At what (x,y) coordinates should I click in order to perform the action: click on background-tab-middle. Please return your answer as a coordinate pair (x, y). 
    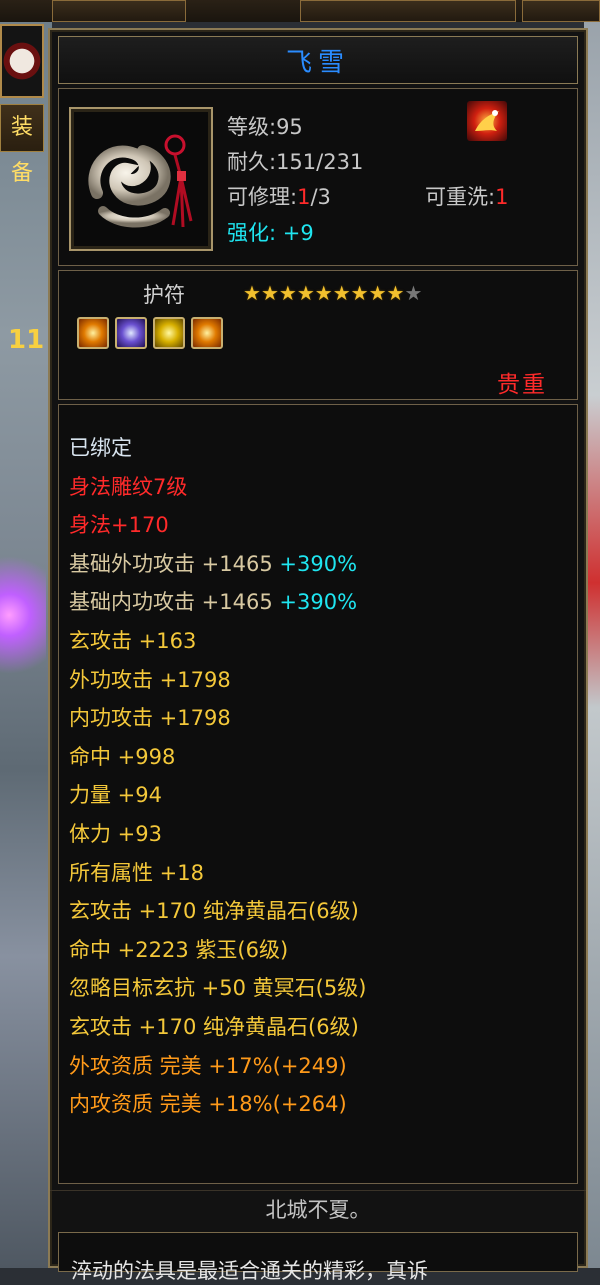
    Looking at the image, I should click on (408, 11).